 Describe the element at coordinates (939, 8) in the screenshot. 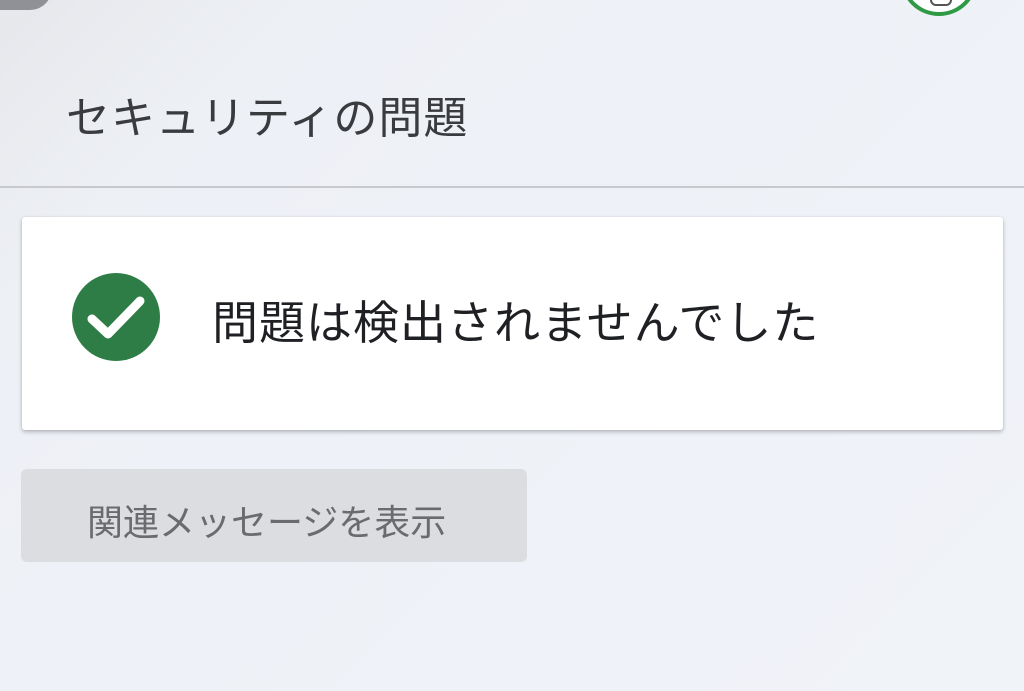

I see `account-avatar` at that location.